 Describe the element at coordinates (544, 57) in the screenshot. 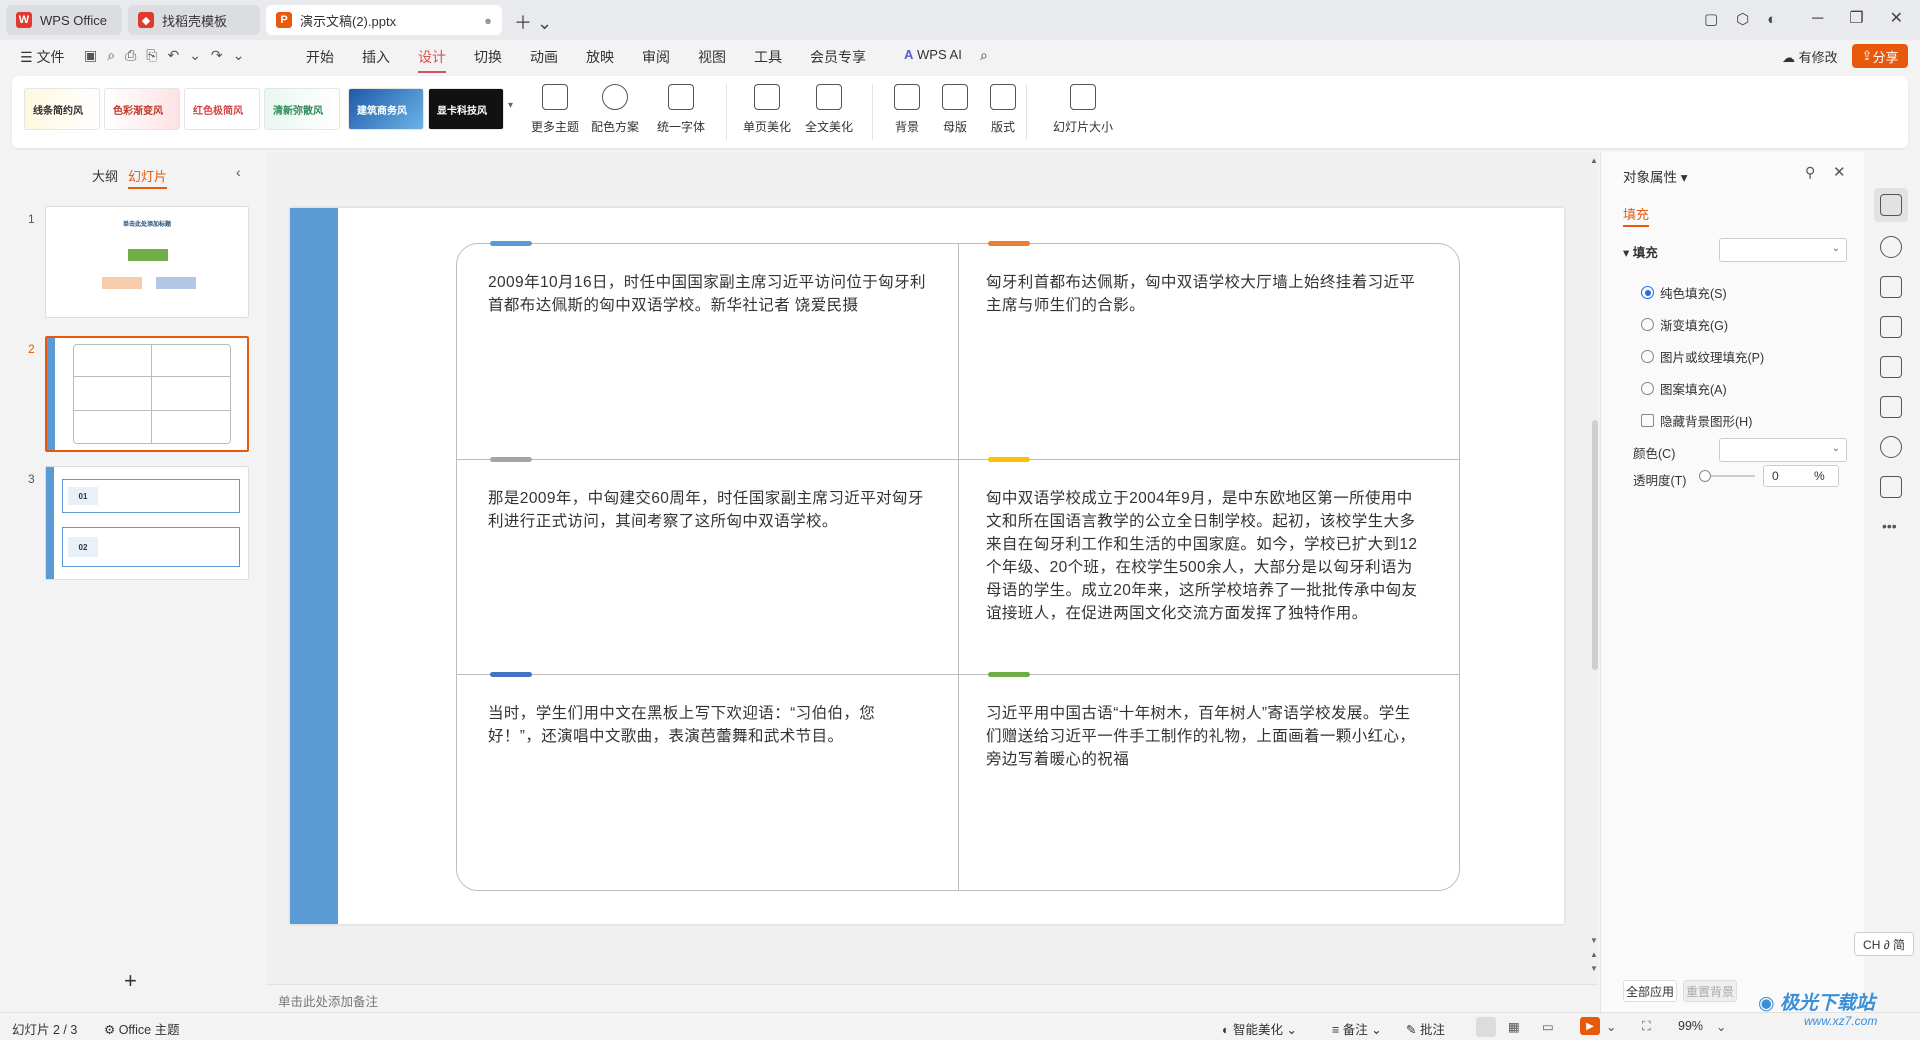

I see `menu-animation: 动画` at that location.